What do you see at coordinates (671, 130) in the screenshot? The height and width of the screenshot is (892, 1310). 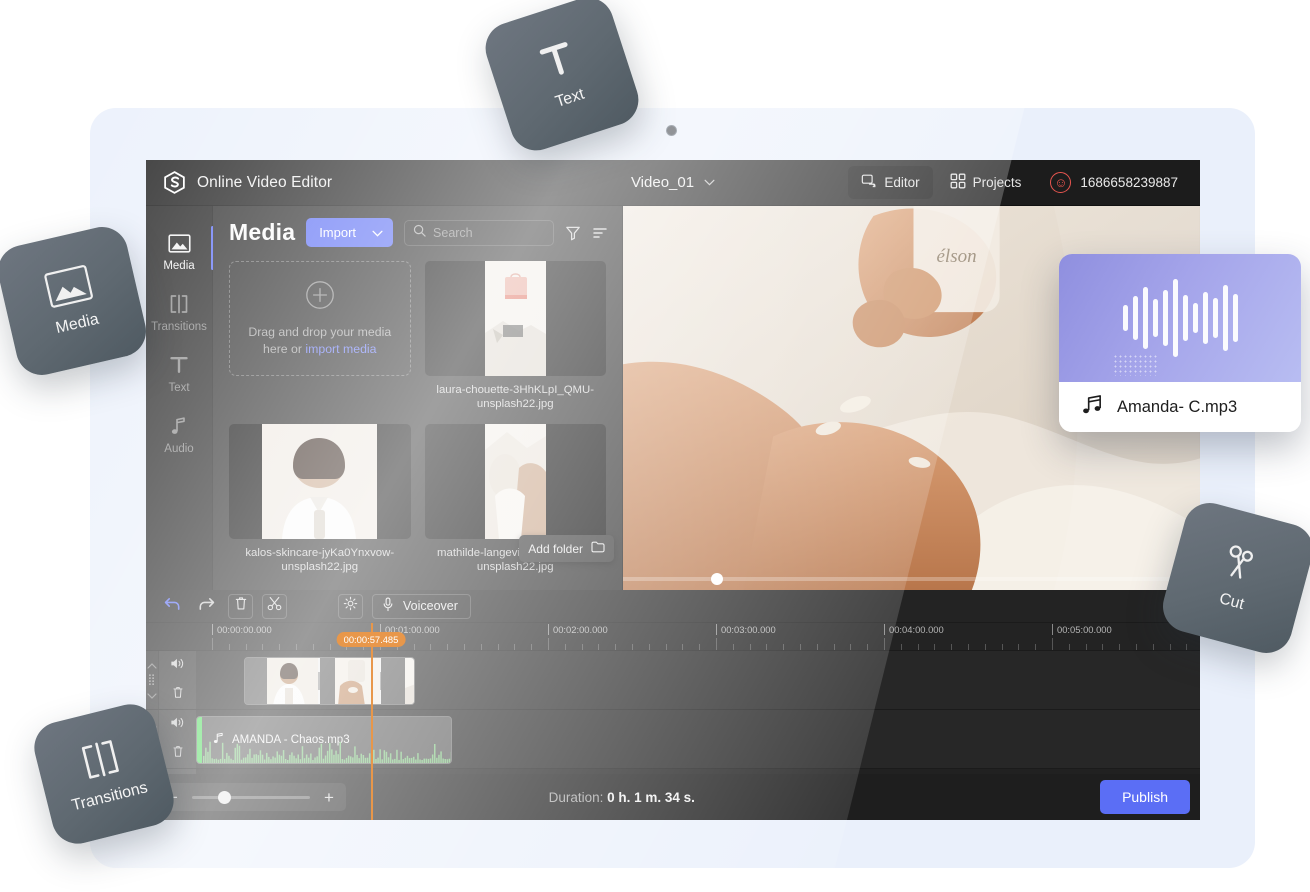 I see `webcam-dot` at bounding box center [671, 130].